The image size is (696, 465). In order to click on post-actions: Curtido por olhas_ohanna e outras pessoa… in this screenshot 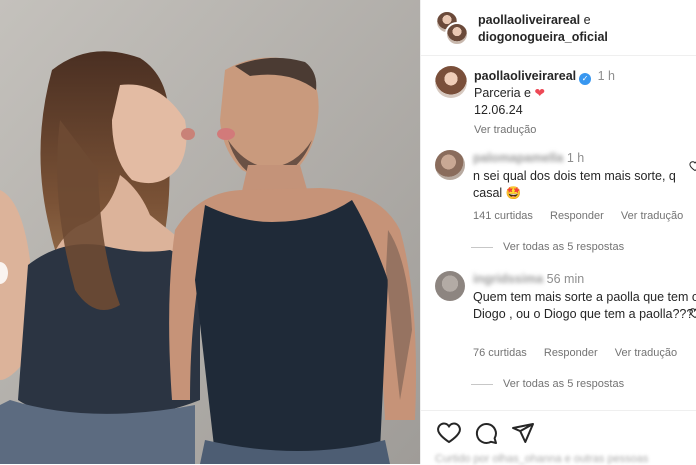, I will do `click(558, 437)`.